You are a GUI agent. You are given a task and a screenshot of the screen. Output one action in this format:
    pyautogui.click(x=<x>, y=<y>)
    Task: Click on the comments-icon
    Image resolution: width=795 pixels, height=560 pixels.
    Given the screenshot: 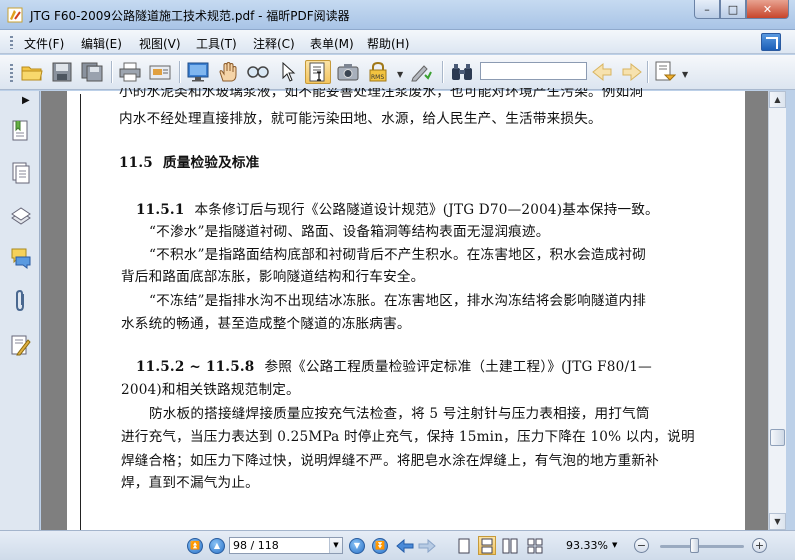 What is the action you would take?
    pyautogui.click(x=21, y=258)
    